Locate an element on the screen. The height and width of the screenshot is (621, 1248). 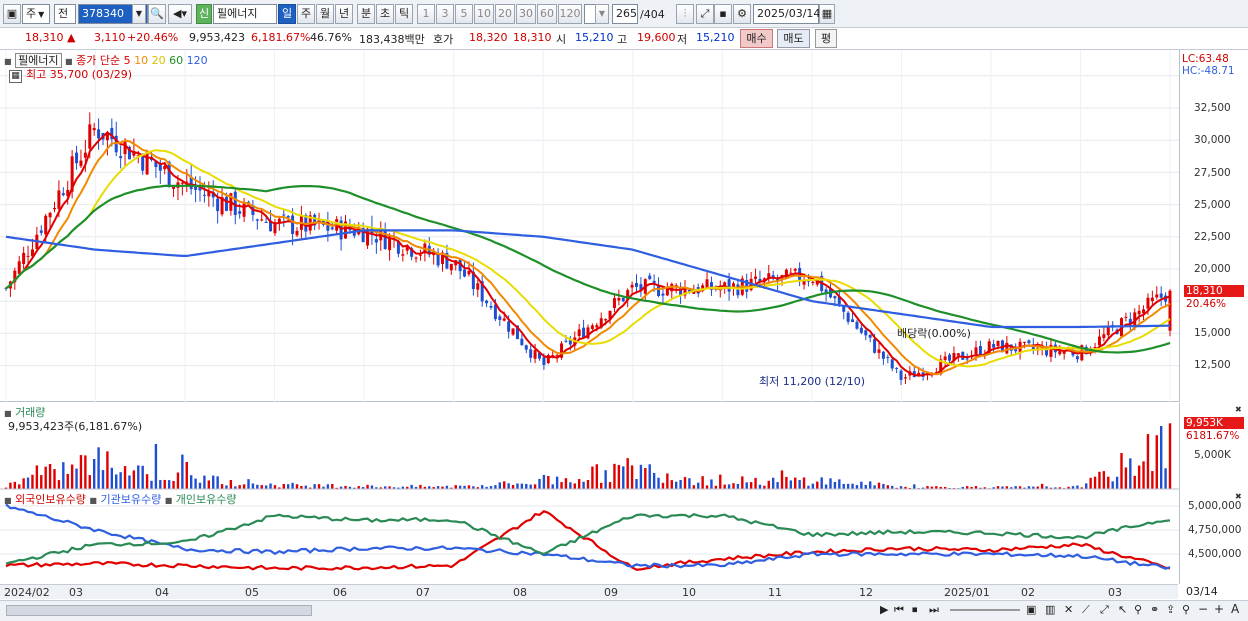
search-icon: 🔍 is located at coordinates (157, 14).